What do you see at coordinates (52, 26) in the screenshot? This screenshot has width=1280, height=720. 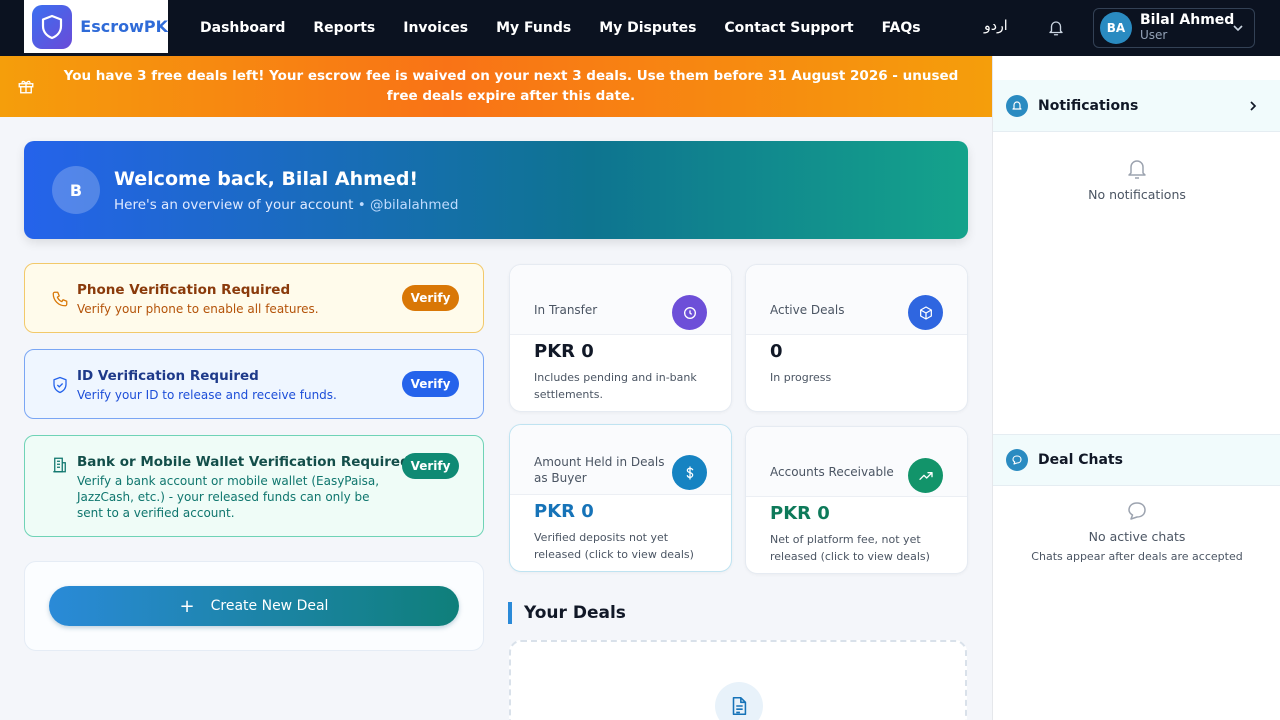 I see `shield-icon` at bounding box center [52, 26].